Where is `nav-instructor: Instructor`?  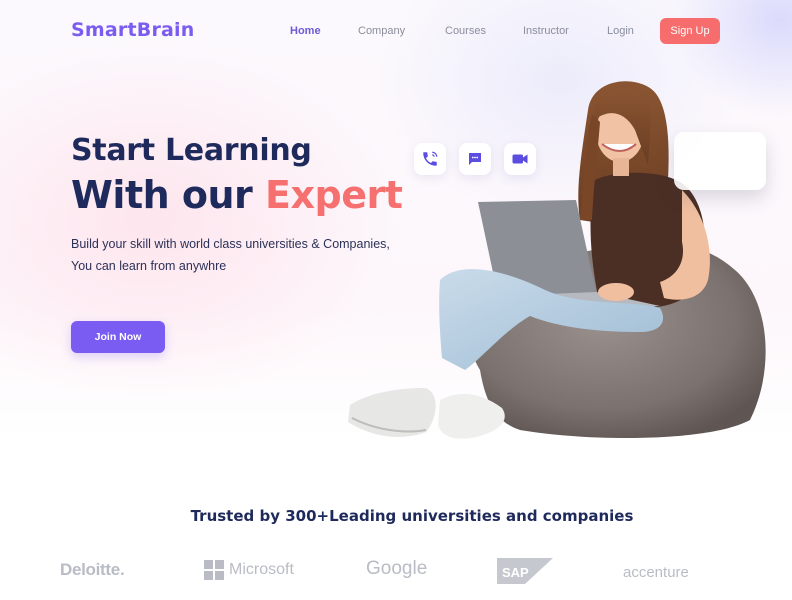
nav-instructor: Instructor is located at coordinates (546, 31).